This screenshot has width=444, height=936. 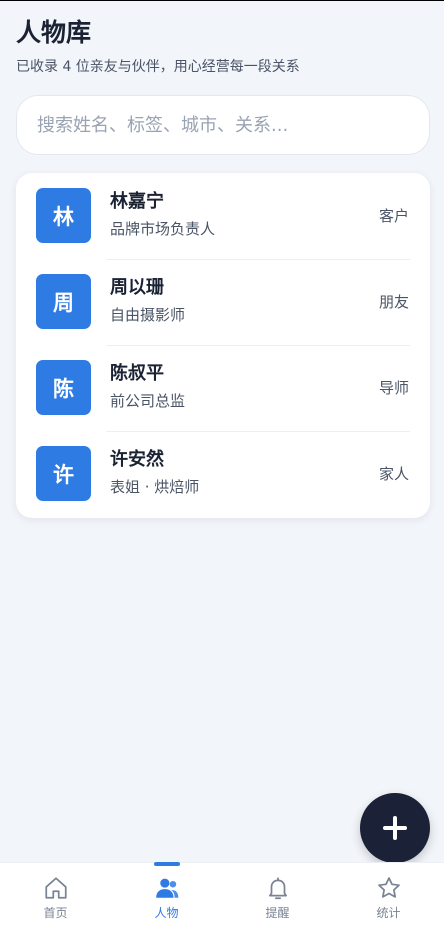 What do you see at coordinates (388, 887) in the screenshot?
I see `star-icon` at bounding box center [388, 887].